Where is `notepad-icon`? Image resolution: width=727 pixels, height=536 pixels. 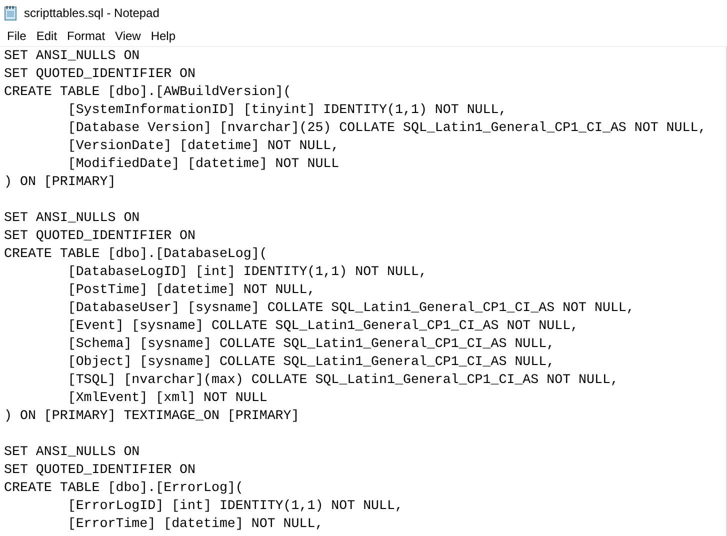 notepad-icon is located at coordinates (11, 13).